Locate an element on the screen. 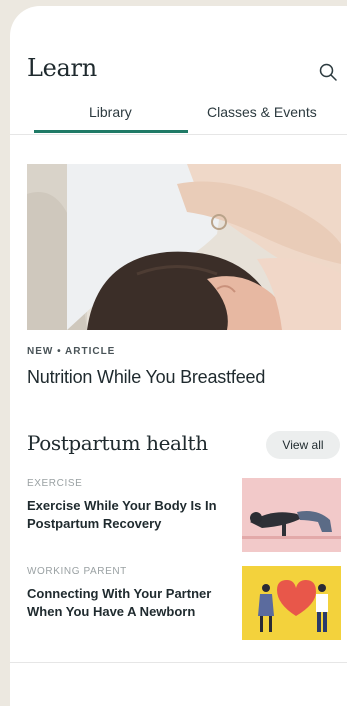 This screenshot has height=706, width=347. item-category: WORKING PARENT is located at coordinates (77, 571).